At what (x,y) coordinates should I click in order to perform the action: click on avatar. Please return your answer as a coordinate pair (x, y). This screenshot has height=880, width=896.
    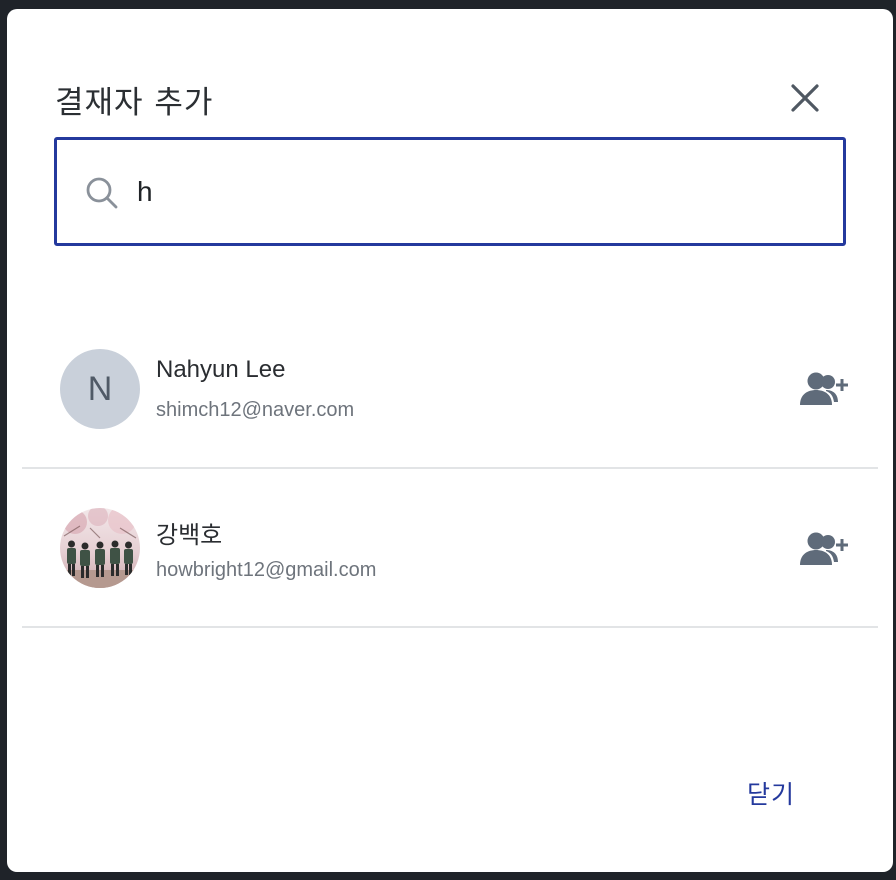
    Looking at the image, I should click on (100, 548).